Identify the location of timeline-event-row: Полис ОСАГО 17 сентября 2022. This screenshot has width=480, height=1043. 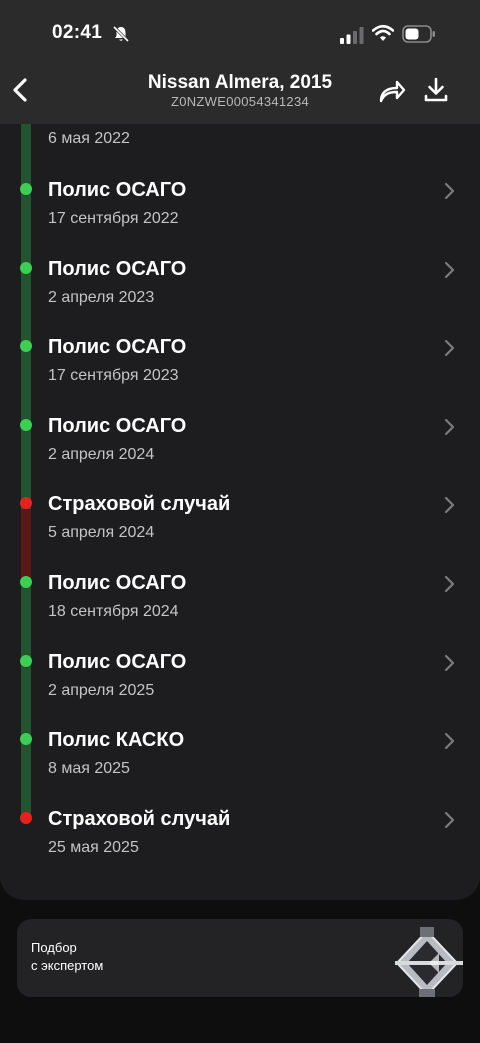
(240, 218).